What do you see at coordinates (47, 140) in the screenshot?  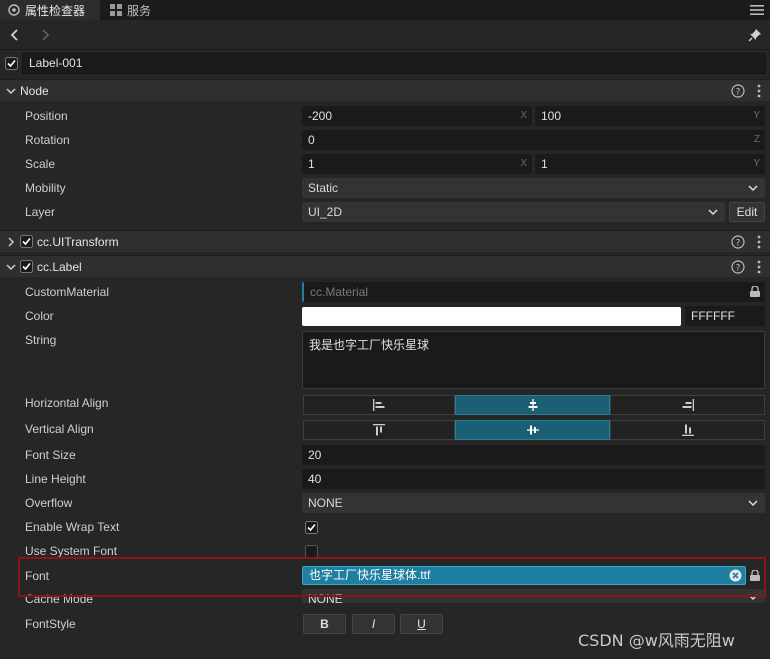 I see `rotation-label: Rotation` at bounding box center [47, 140].